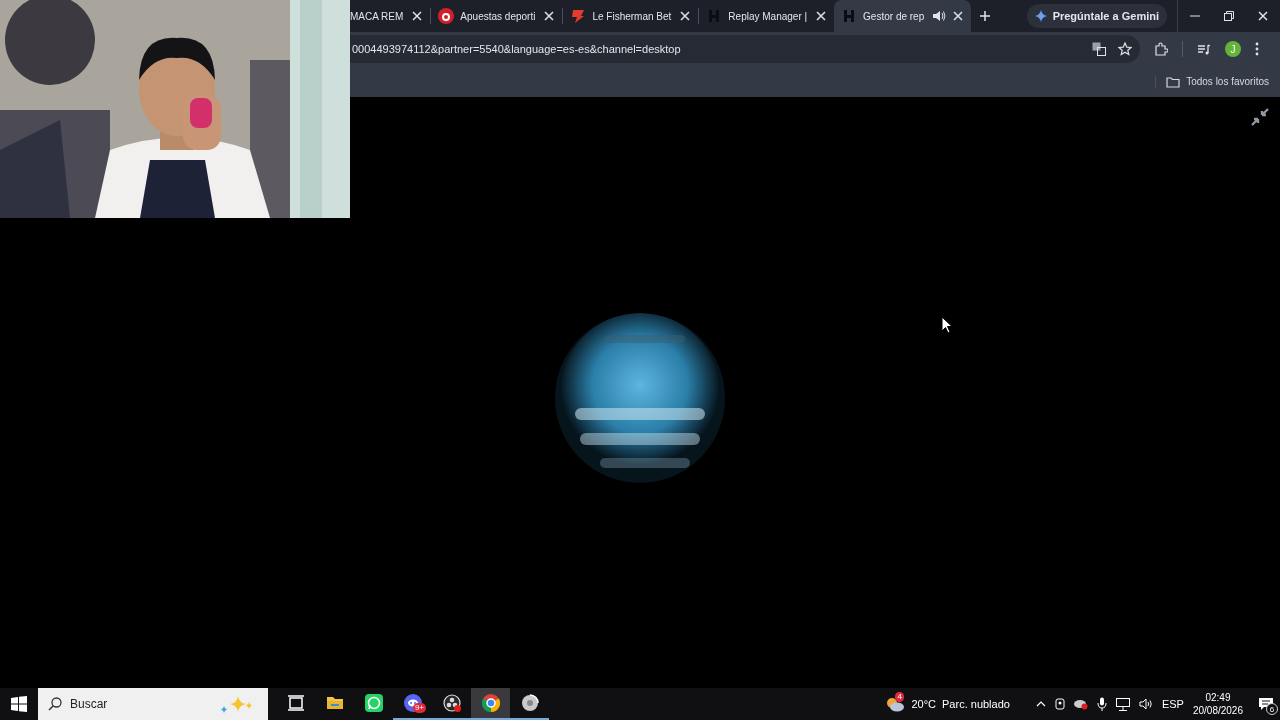 The width and height of the screenshot is (1280, 720). Describe the element at coordinates (1272, 709) in the screenshot. I see `badge-count: 6` at that location.